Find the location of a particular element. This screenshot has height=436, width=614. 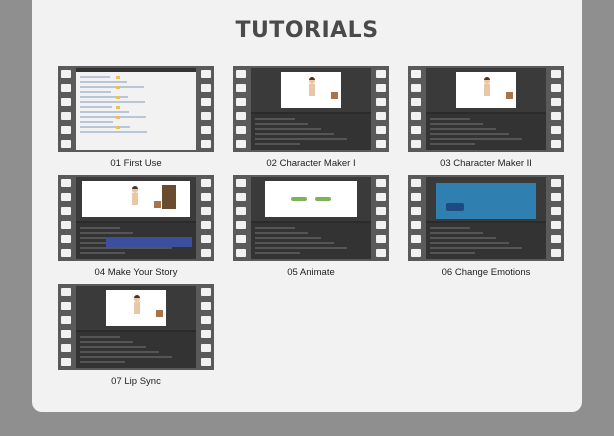

animation-button is located at coordinates (299, 199).